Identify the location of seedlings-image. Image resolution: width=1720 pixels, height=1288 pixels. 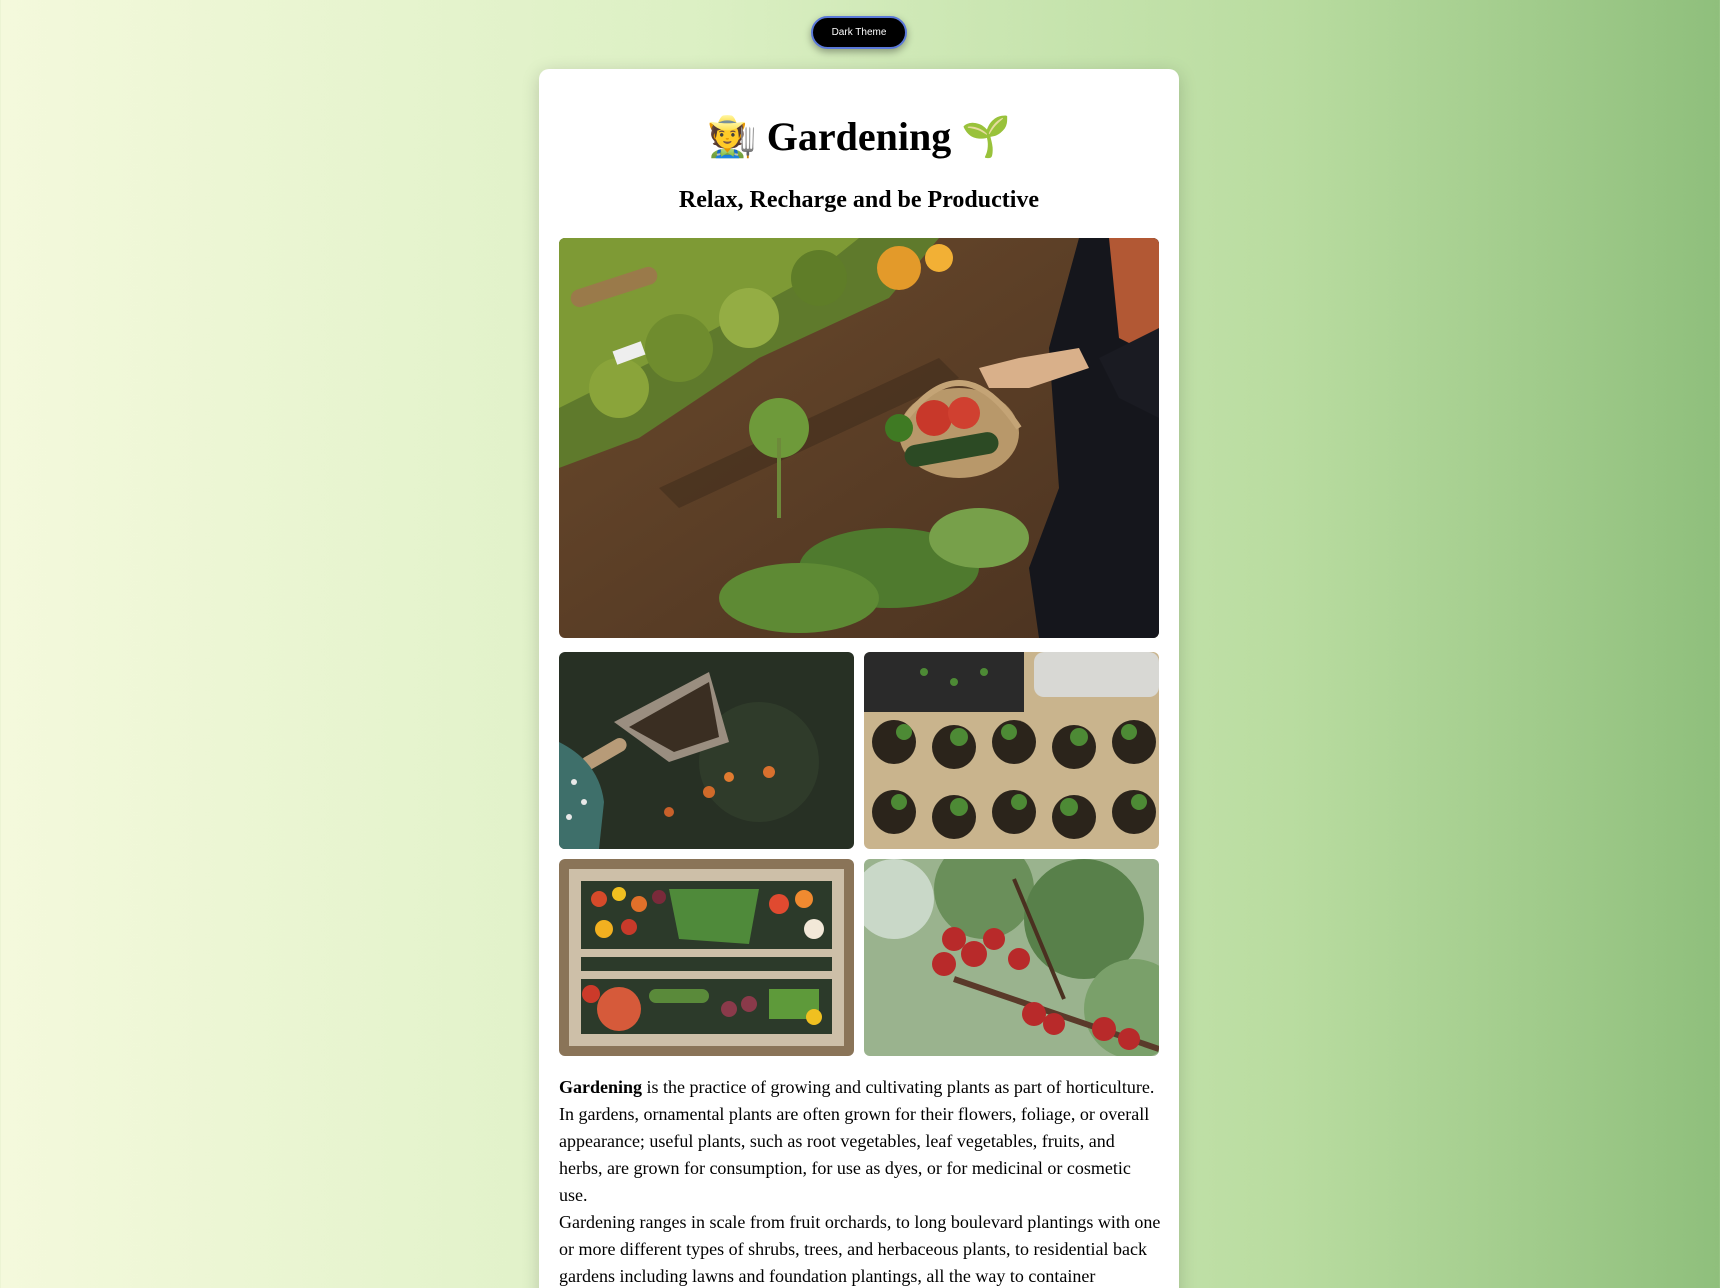
(1011, 750).